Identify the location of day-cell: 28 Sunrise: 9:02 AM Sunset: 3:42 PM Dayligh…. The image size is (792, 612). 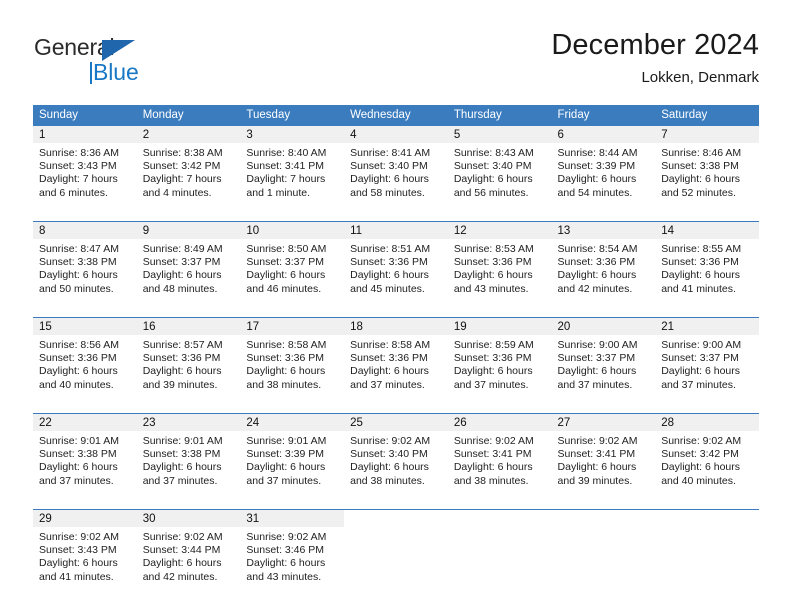
(707, 458).